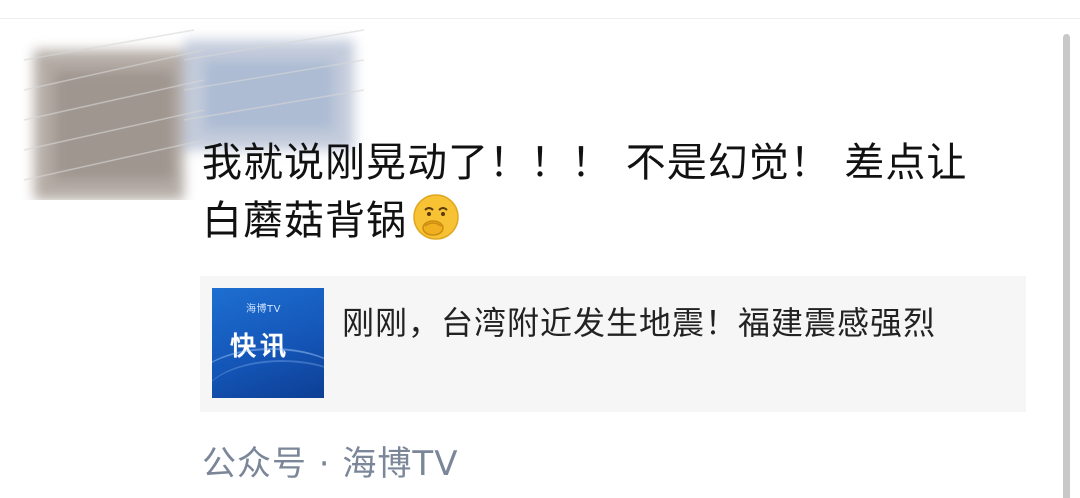 The height and width of the screenshot is (498, 1080). Describe the element at coordinates (263, 309) in the screenshot. I see `thumbnail-logo: 海博TV` at that location.